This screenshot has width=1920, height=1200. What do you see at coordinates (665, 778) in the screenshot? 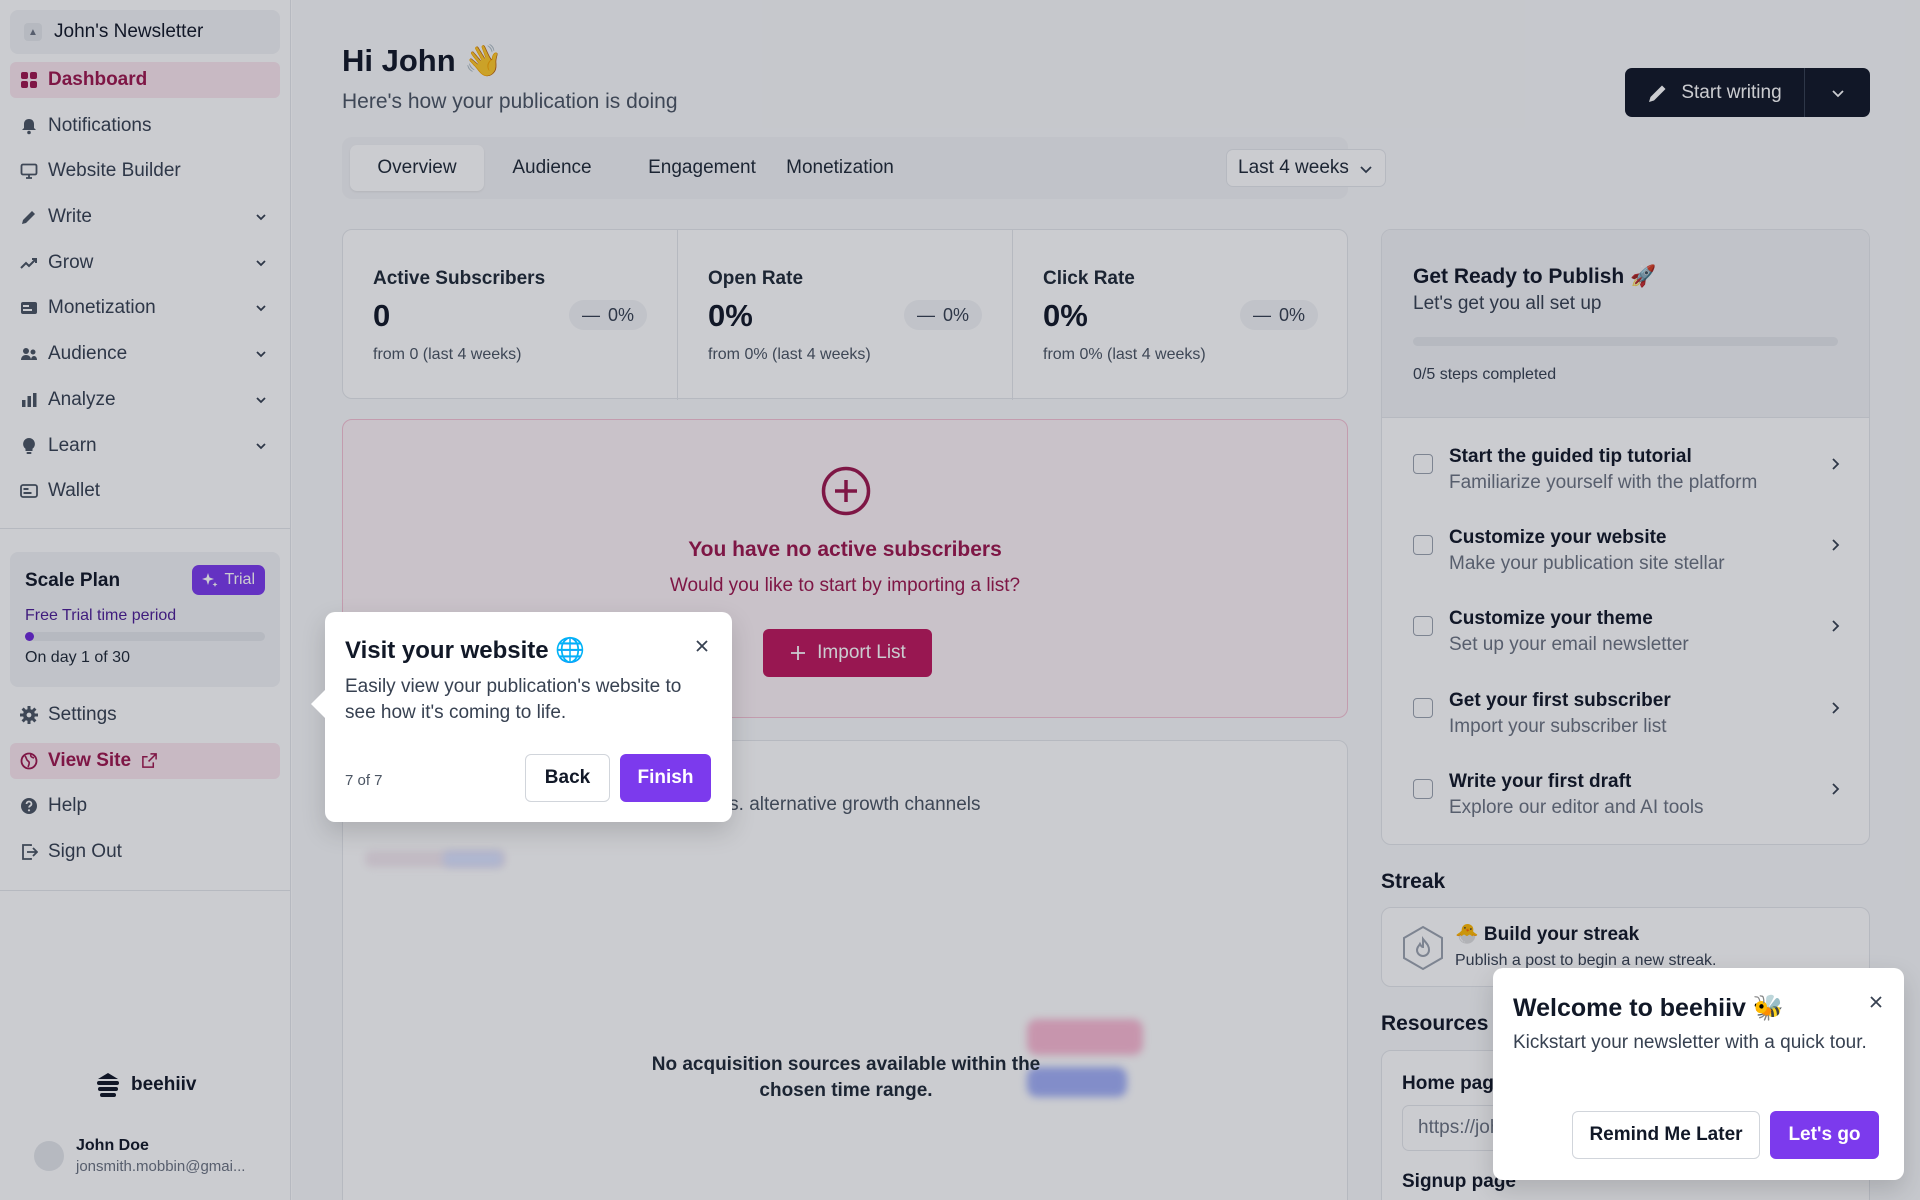
I see `tour-finish-button: Finish` at bounding box center [665, 778].